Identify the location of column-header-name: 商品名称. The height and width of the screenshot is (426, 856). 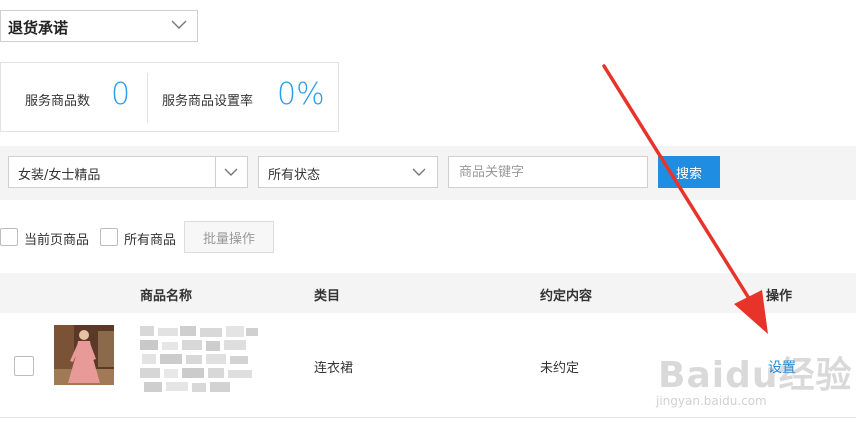
(166, 296).